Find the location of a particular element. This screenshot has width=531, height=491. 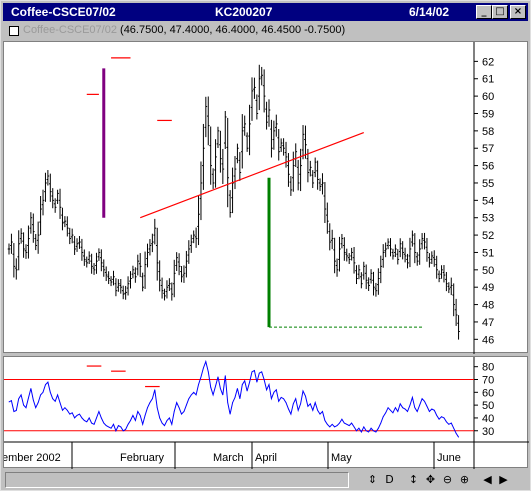

price-tick-label: 54 is located at coordinates (488, 201).